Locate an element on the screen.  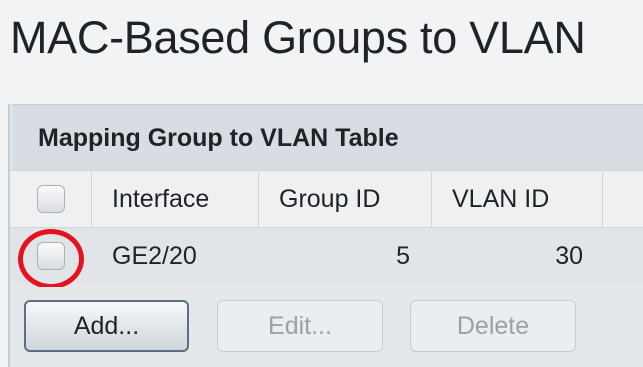
select-all-checkbox is located at coordinates (50, 199).